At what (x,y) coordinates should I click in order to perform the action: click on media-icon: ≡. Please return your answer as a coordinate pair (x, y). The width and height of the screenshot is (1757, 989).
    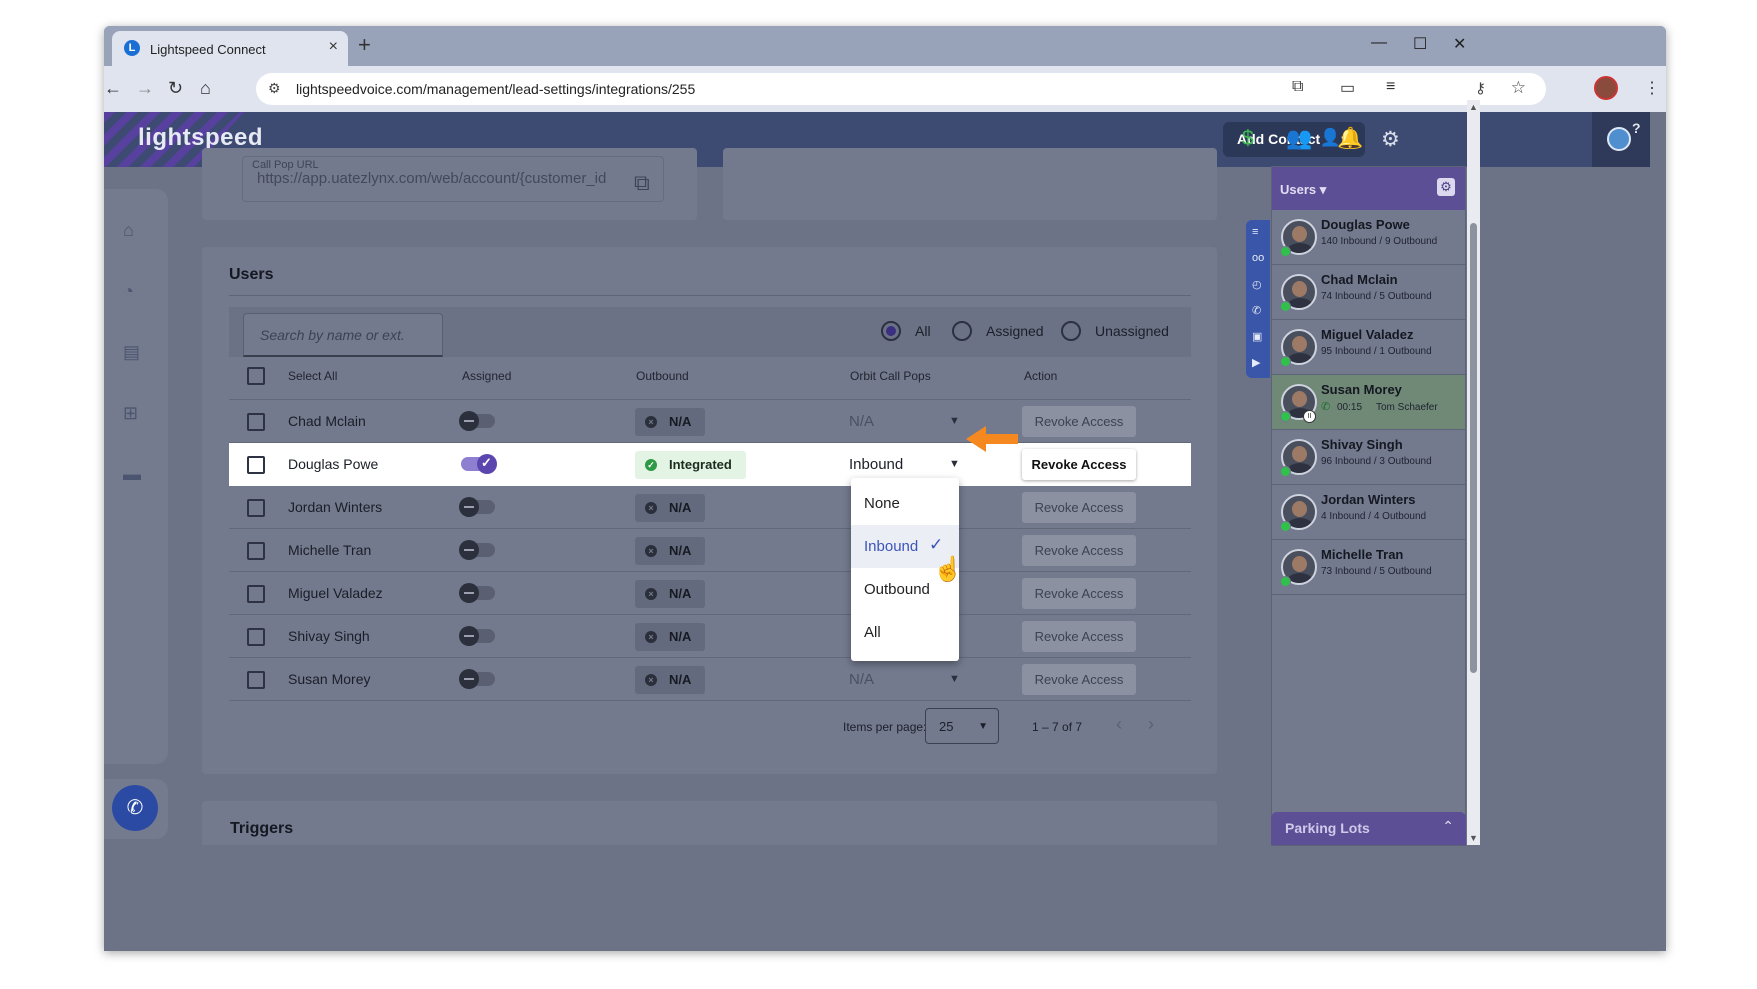
    Looking at the image, I should click on (1390, 87).